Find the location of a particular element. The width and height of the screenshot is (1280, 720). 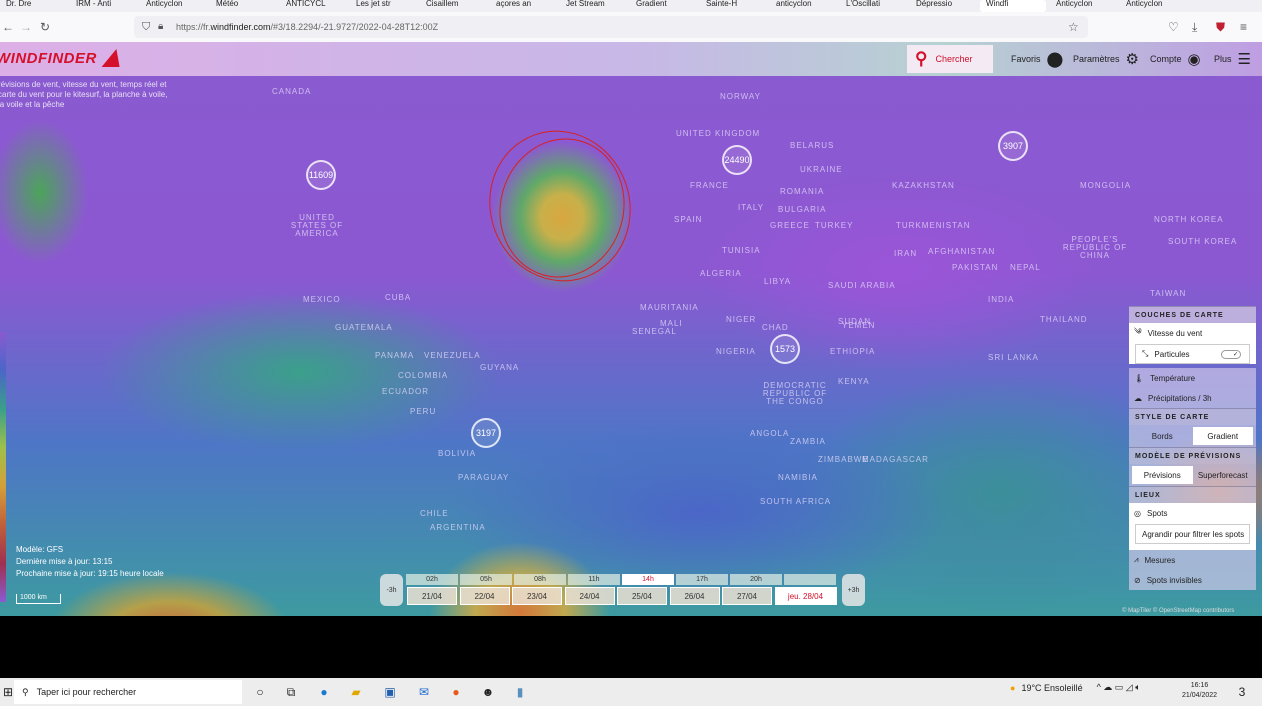

country-label: THAILAND is located at coordinates (1064, 319).